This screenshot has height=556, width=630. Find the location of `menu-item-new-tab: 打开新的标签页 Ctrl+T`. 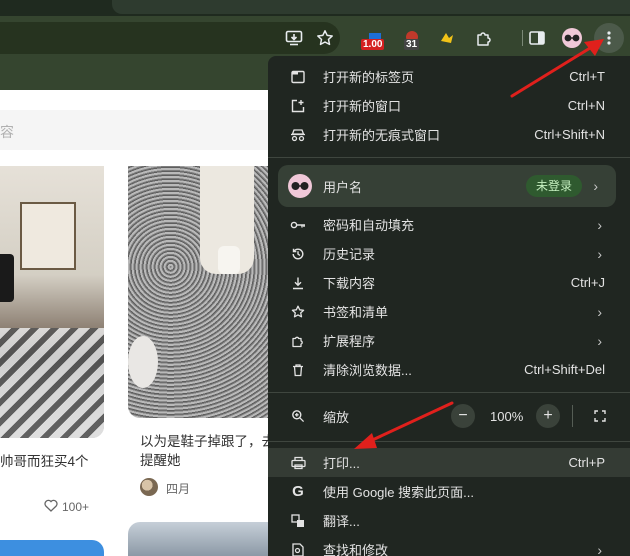

menu-item-new-tab: 打开新的标签页 Ctrl+T is located at coordinates (449, 76).